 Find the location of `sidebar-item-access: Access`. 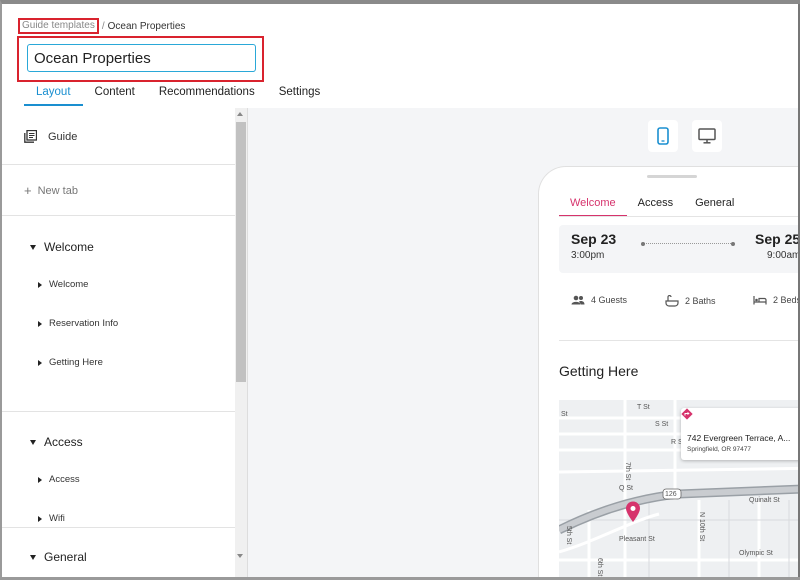

sidebar-item-access: Access is located at coordinates (59, 479).